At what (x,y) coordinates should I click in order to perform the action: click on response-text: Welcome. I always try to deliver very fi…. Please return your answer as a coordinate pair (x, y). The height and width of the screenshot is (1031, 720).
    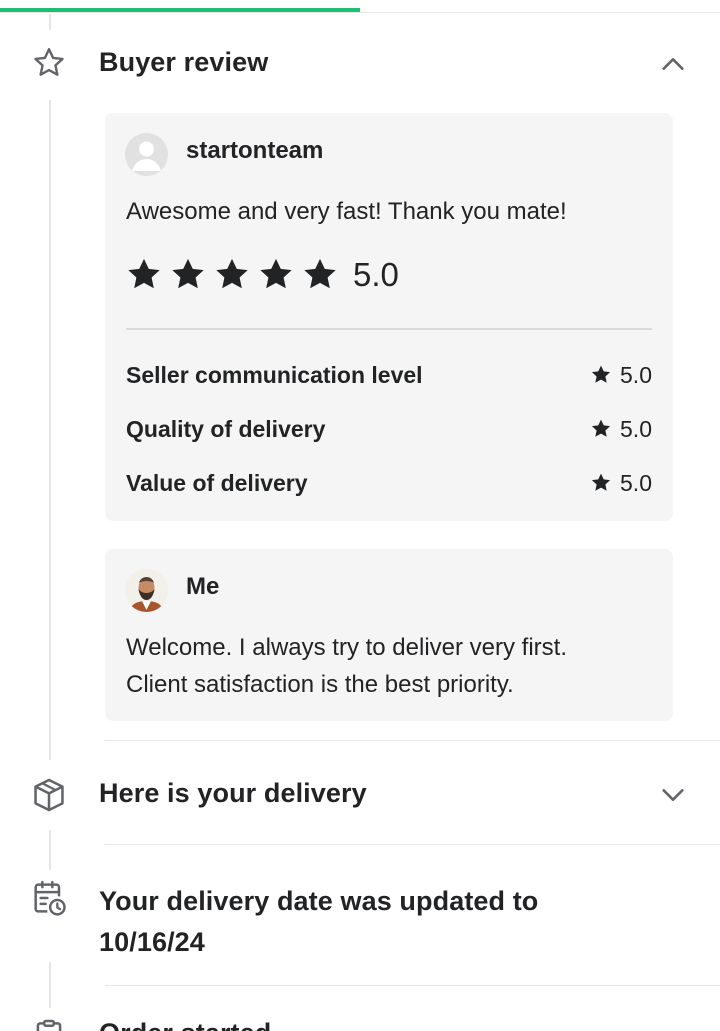
    Looking at the image, I should click on (346, 666).